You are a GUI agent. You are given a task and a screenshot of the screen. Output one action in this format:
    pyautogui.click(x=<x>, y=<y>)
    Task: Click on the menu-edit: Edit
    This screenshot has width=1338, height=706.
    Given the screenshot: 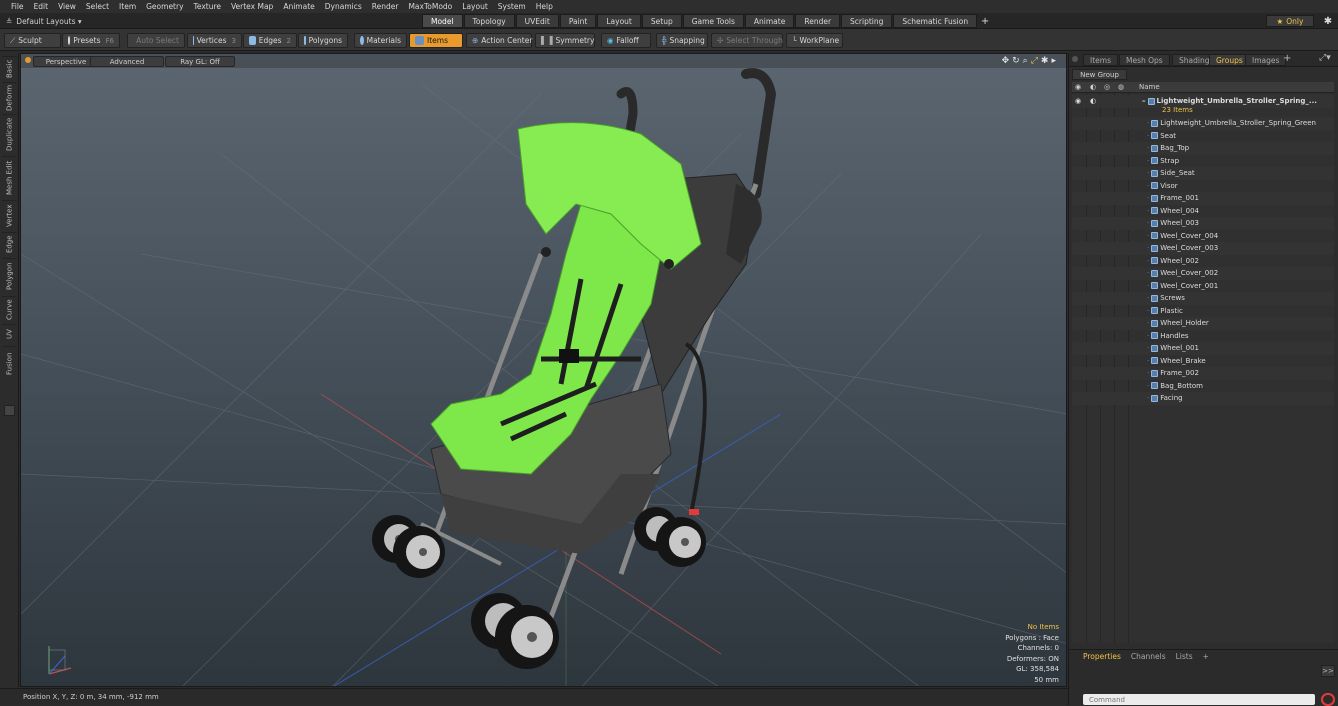 What is the action you would take?
    pyautogui.click(x=41, y=6)
    